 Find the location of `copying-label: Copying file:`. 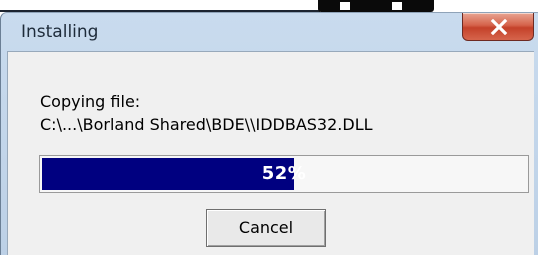

copying-label: Copying file: is located at coordinates (90, 101).